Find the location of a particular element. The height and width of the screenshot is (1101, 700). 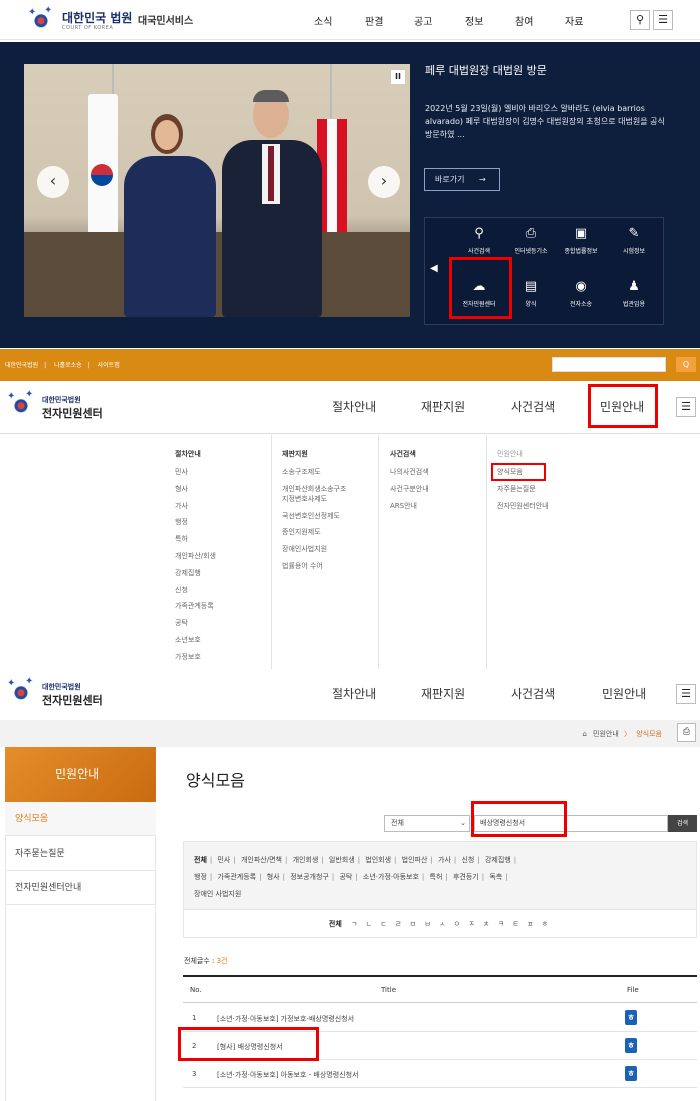

alpha-all: 전체 is located at coordinates (335, 924).